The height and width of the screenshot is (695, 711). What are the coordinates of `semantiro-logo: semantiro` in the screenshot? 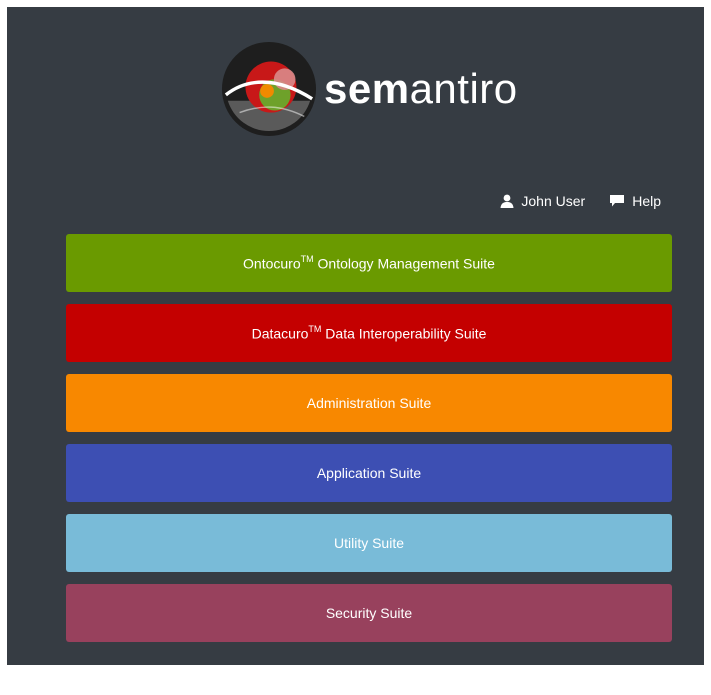 It's located at (369, 89).